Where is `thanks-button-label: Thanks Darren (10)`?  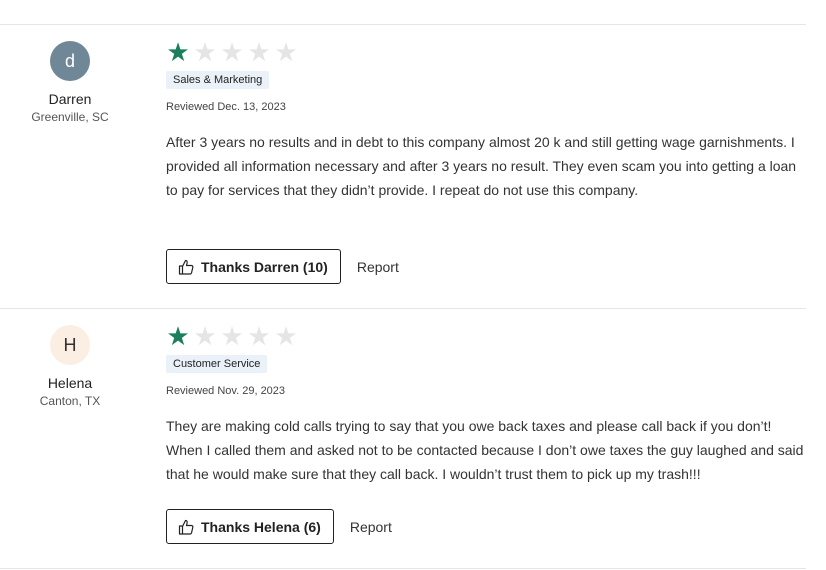
thanks-button-label: Thanks Darren (10) is located at coordinates (264, 266).